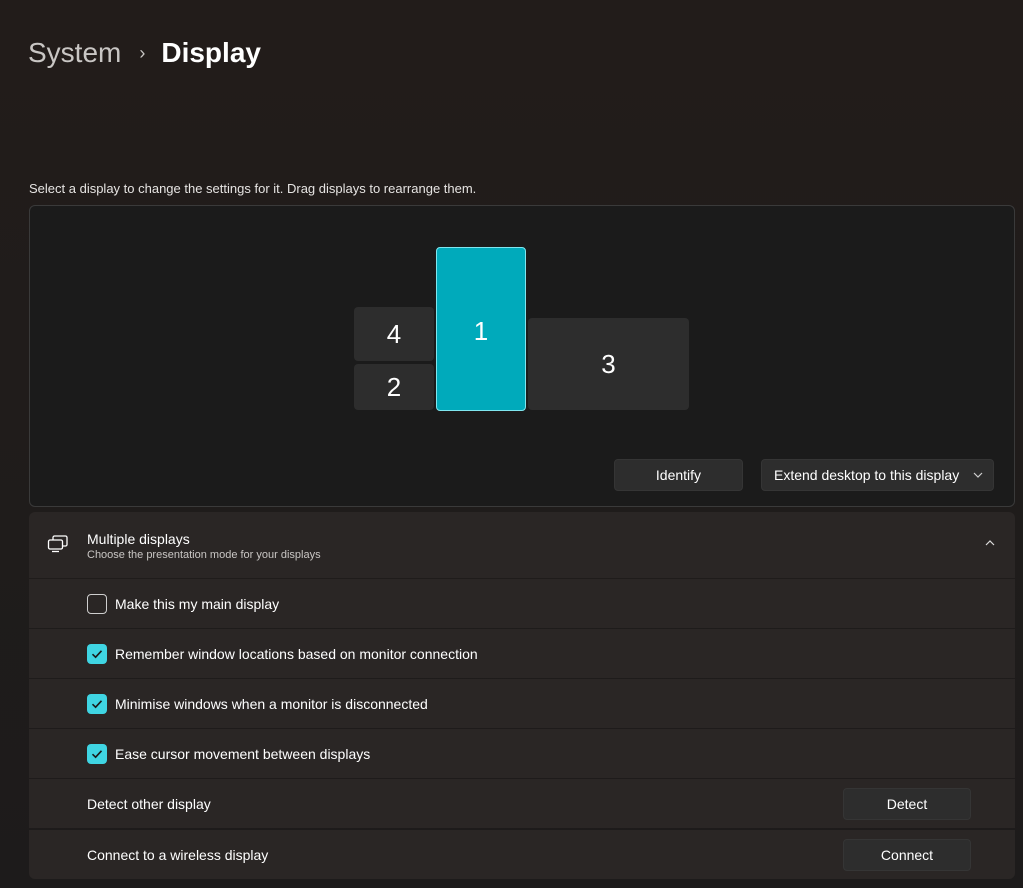  I want to click on option-row-wireless-display: Connect to a wireless display Connect, so click(522, 854).